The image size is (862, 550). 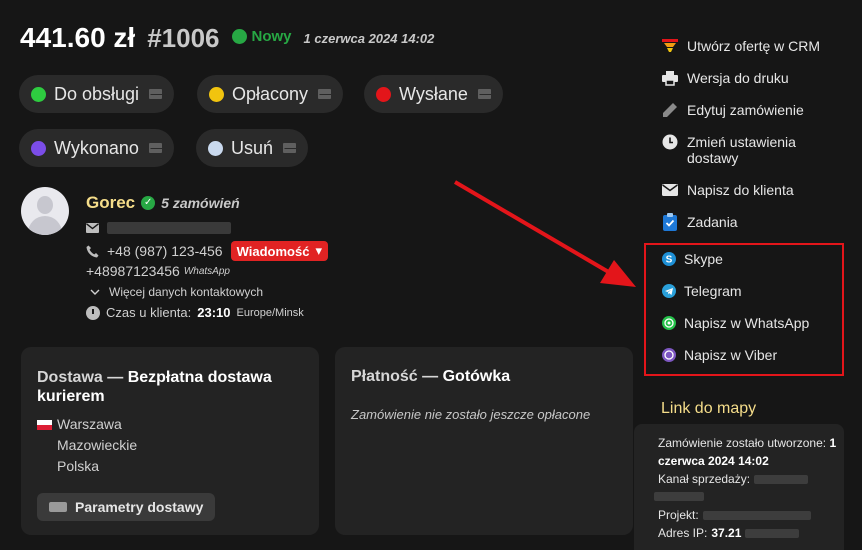 I want to click on poland-flag-icon, so click(x=44, y=425).